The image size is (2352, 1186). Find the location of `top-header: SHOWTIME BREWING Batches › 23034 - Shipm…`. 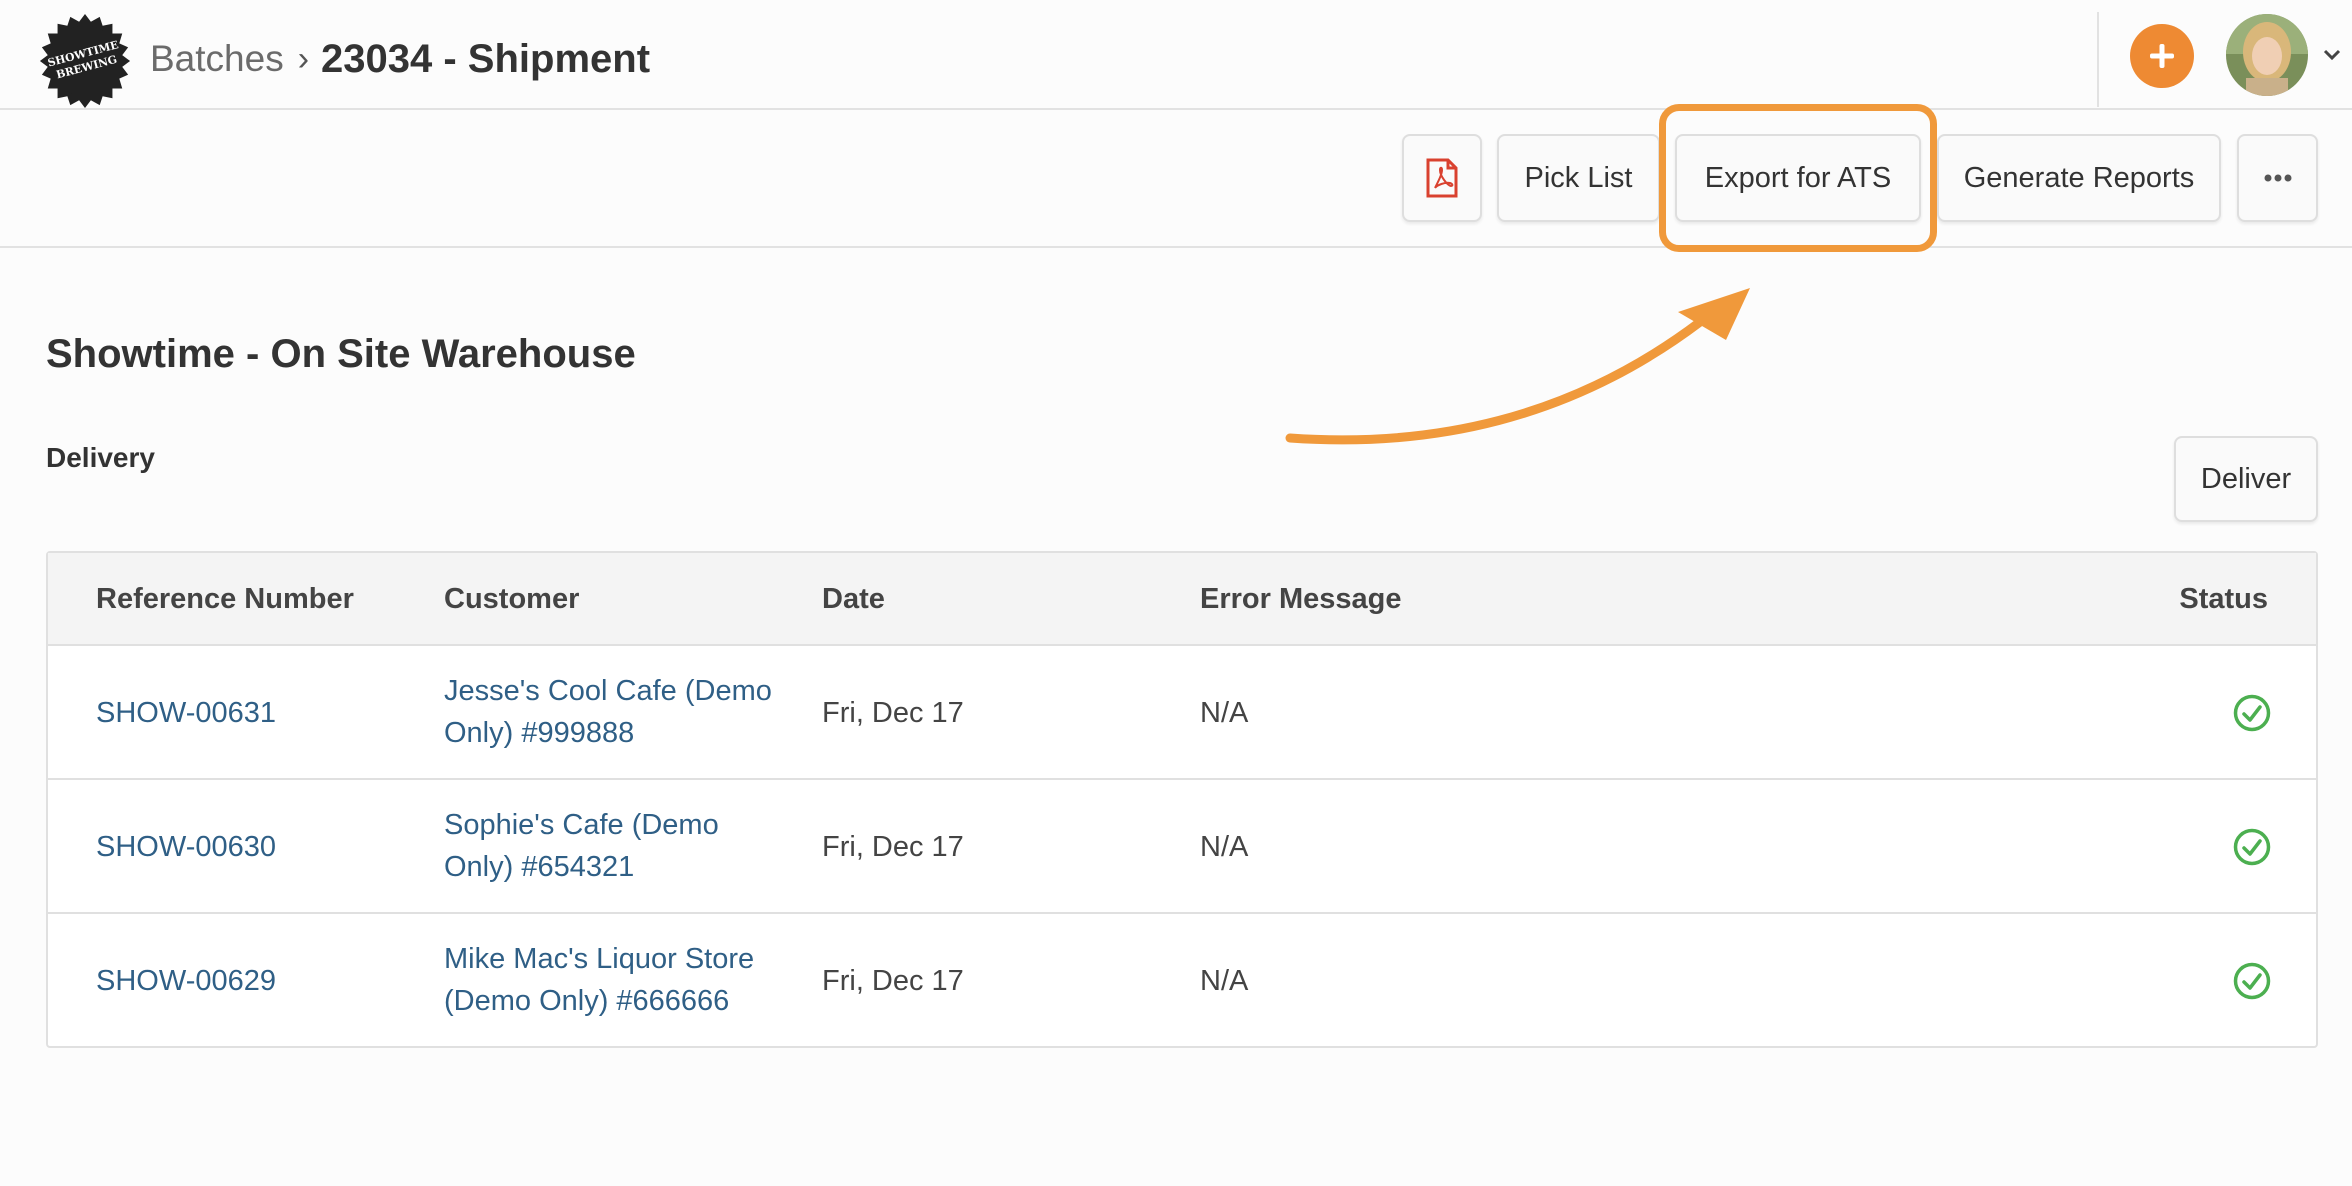

top-header: SHOWTIME BREWING Batches › 23034 - Shipm… is located at coordinates (1176, 55).